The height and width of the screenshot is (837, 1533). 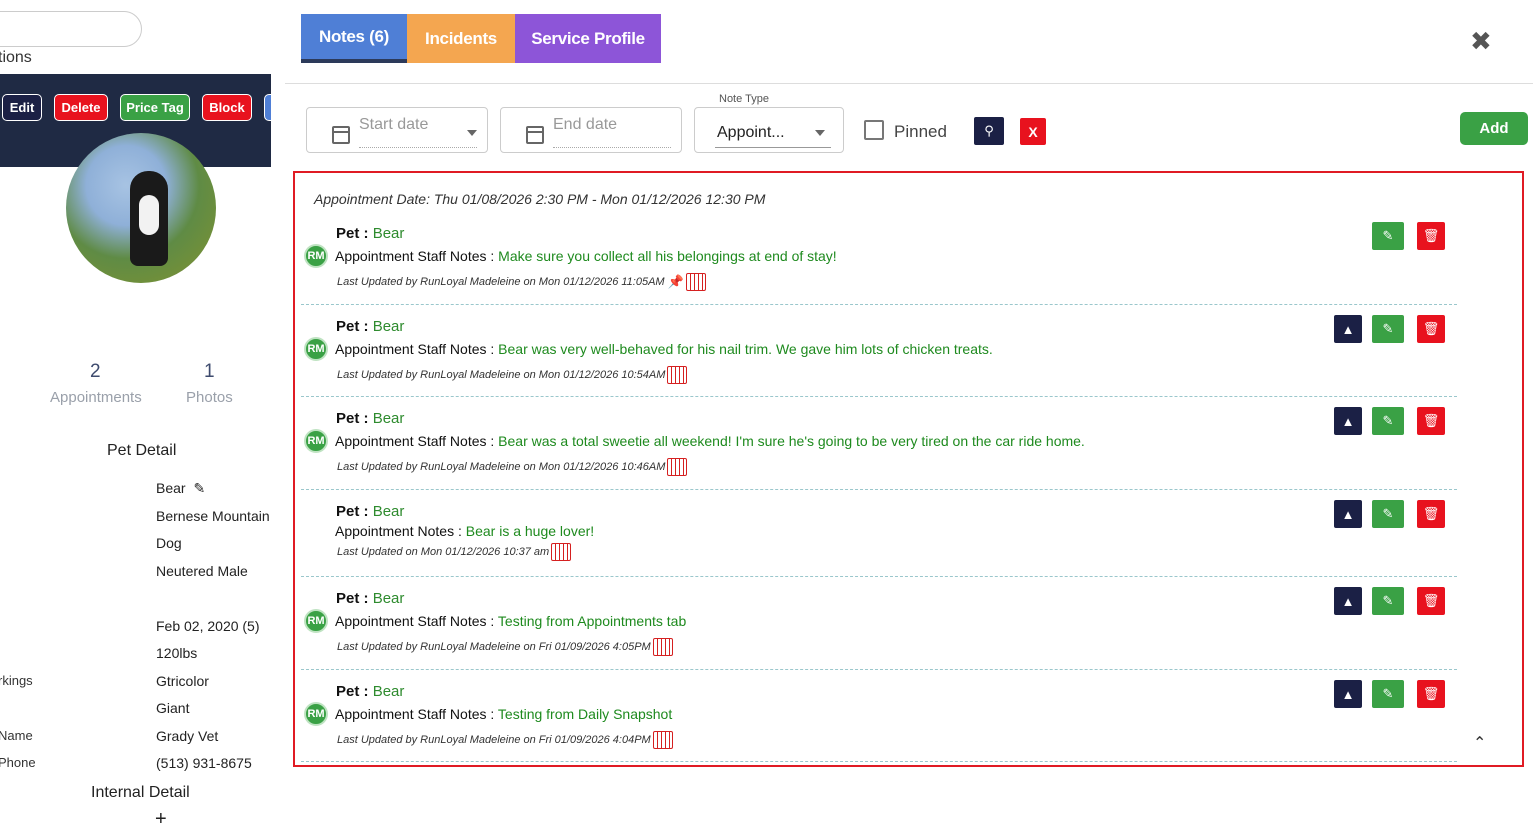 I want to click on chevron-up-icon: ⌃, so click(x=1479, y=743).